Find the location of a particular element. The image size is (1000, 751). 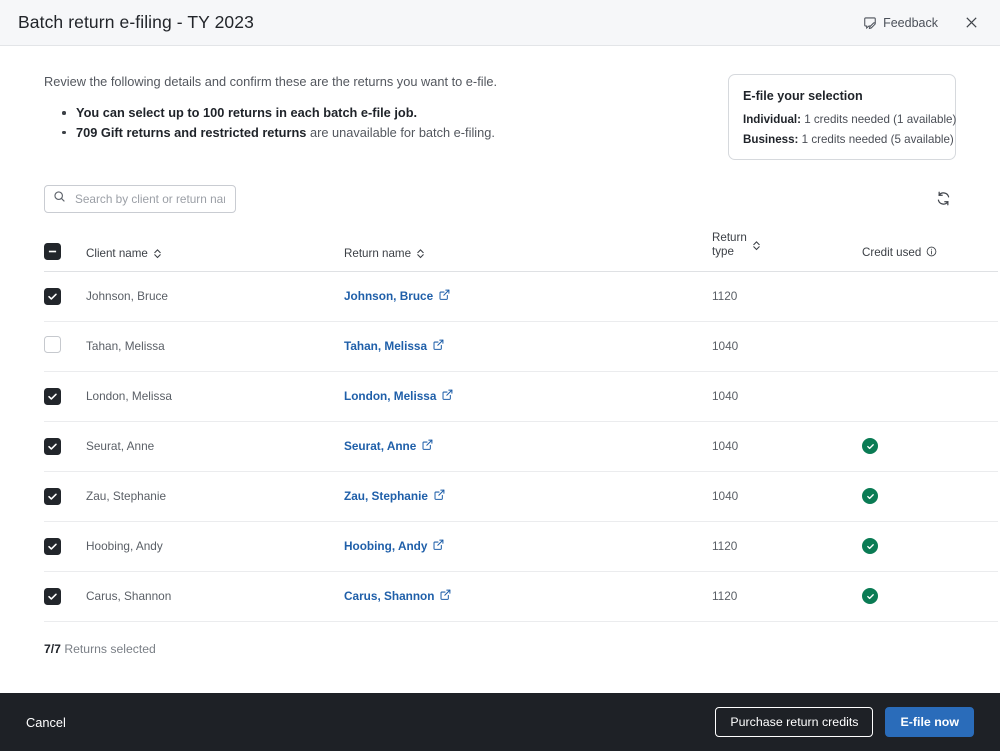

column-header-client-name: Client name is located at coordinates (215, 248).